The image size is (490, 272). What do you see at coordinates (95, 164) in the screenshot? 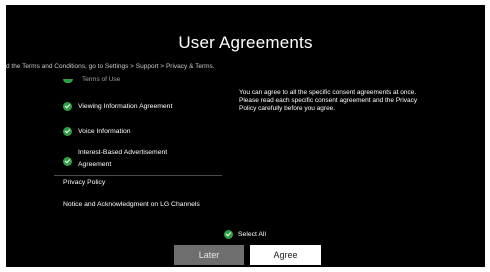
I see `agreement-label-line-2: Agreement` at bounding box center [95, 164].